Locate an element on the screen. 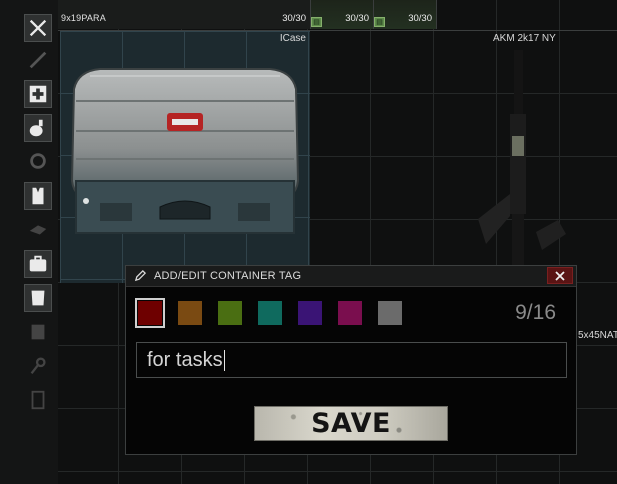 Image resolution: width=617 pixels, height=484 pixels. special-category-button is located at coordinates (38, 400).